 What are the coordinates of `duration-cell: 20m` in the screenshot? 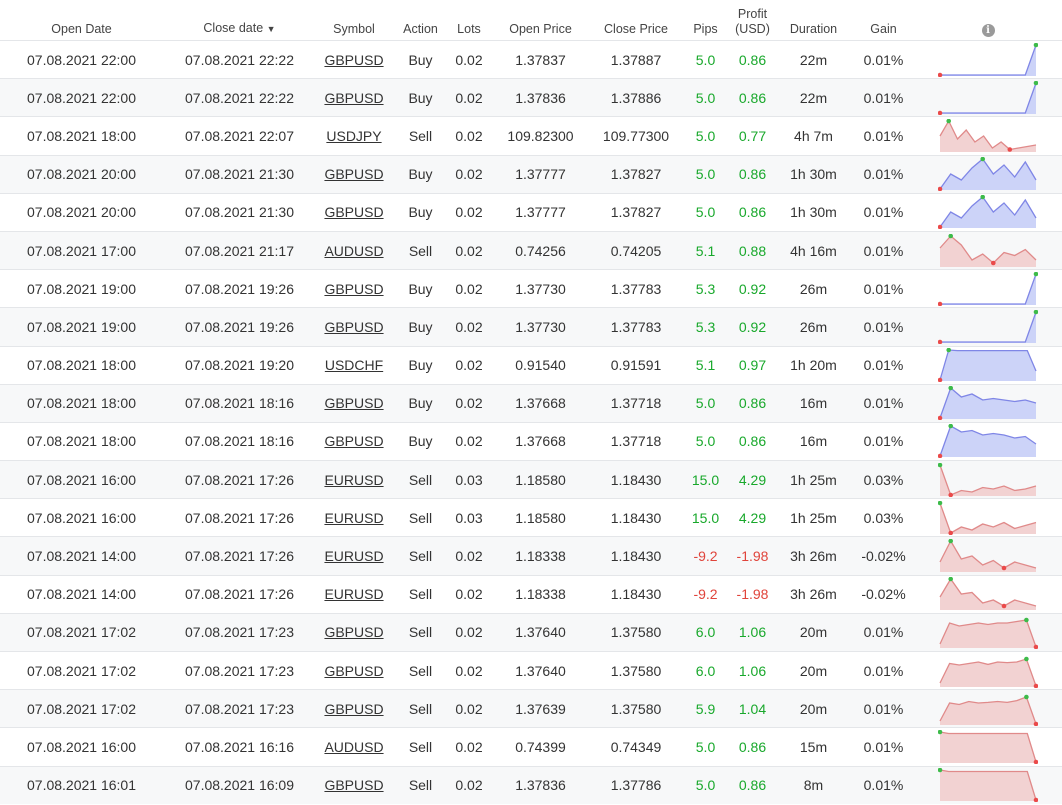 It's located at (813, 670).